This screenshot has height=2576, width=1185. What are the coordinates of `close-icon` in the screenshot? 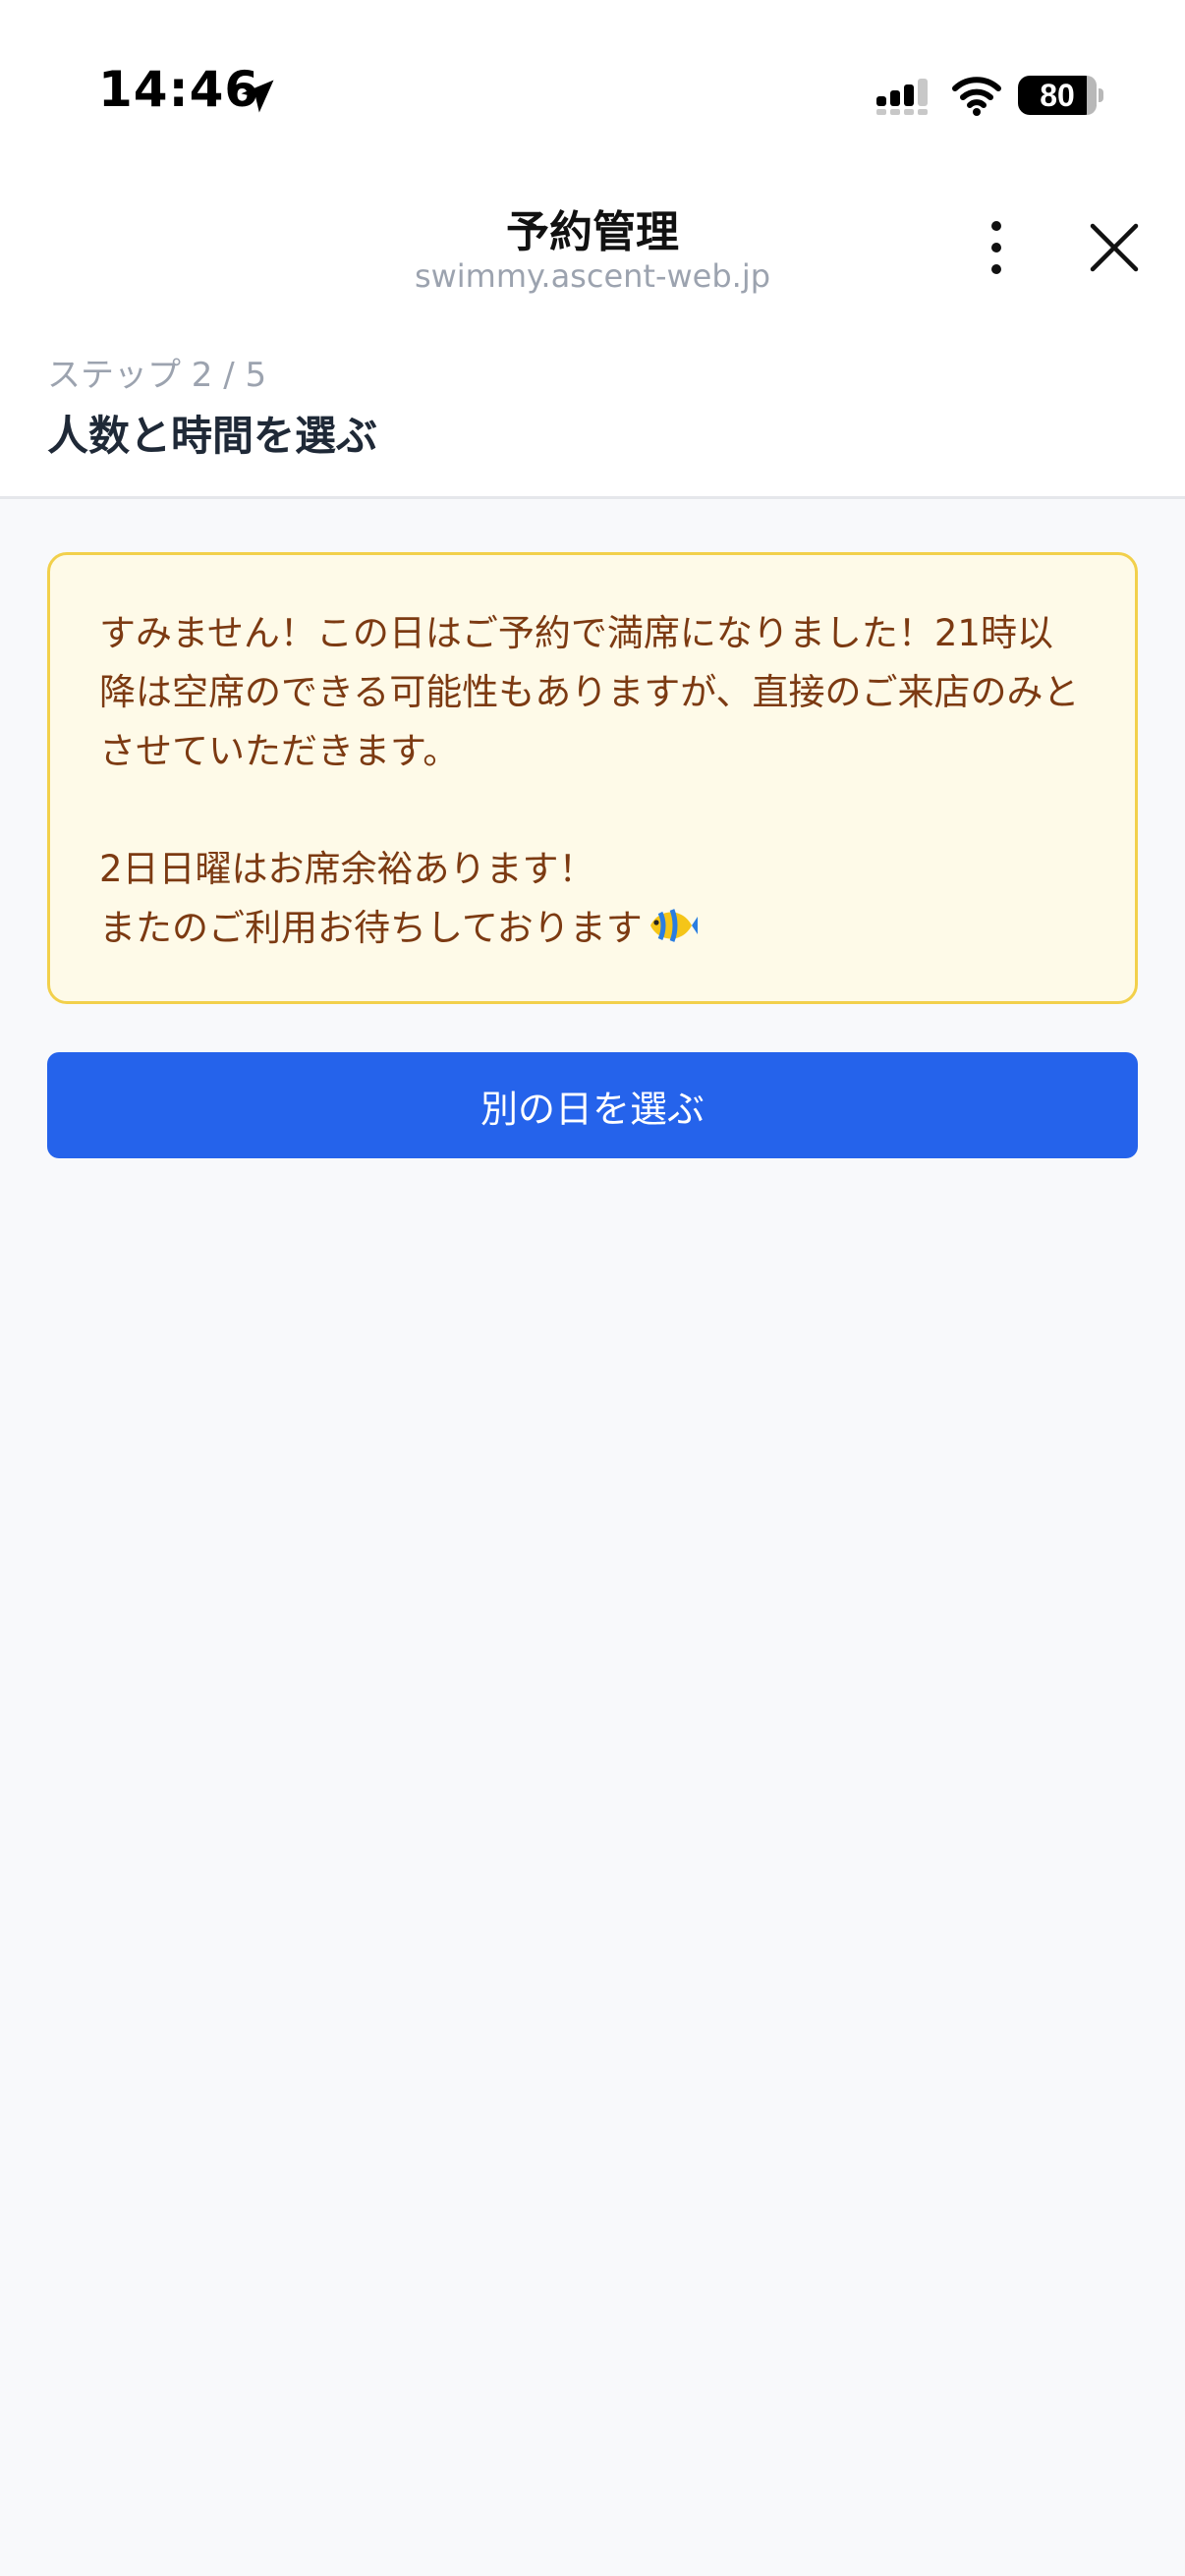 It's located at (1115, 247).